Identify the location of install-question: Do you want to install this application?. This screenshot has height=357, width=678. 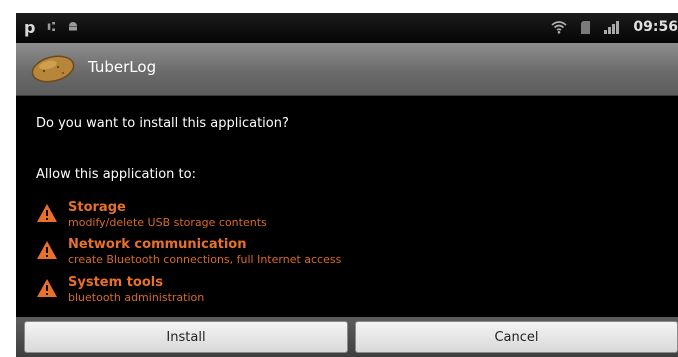
(162, 123).